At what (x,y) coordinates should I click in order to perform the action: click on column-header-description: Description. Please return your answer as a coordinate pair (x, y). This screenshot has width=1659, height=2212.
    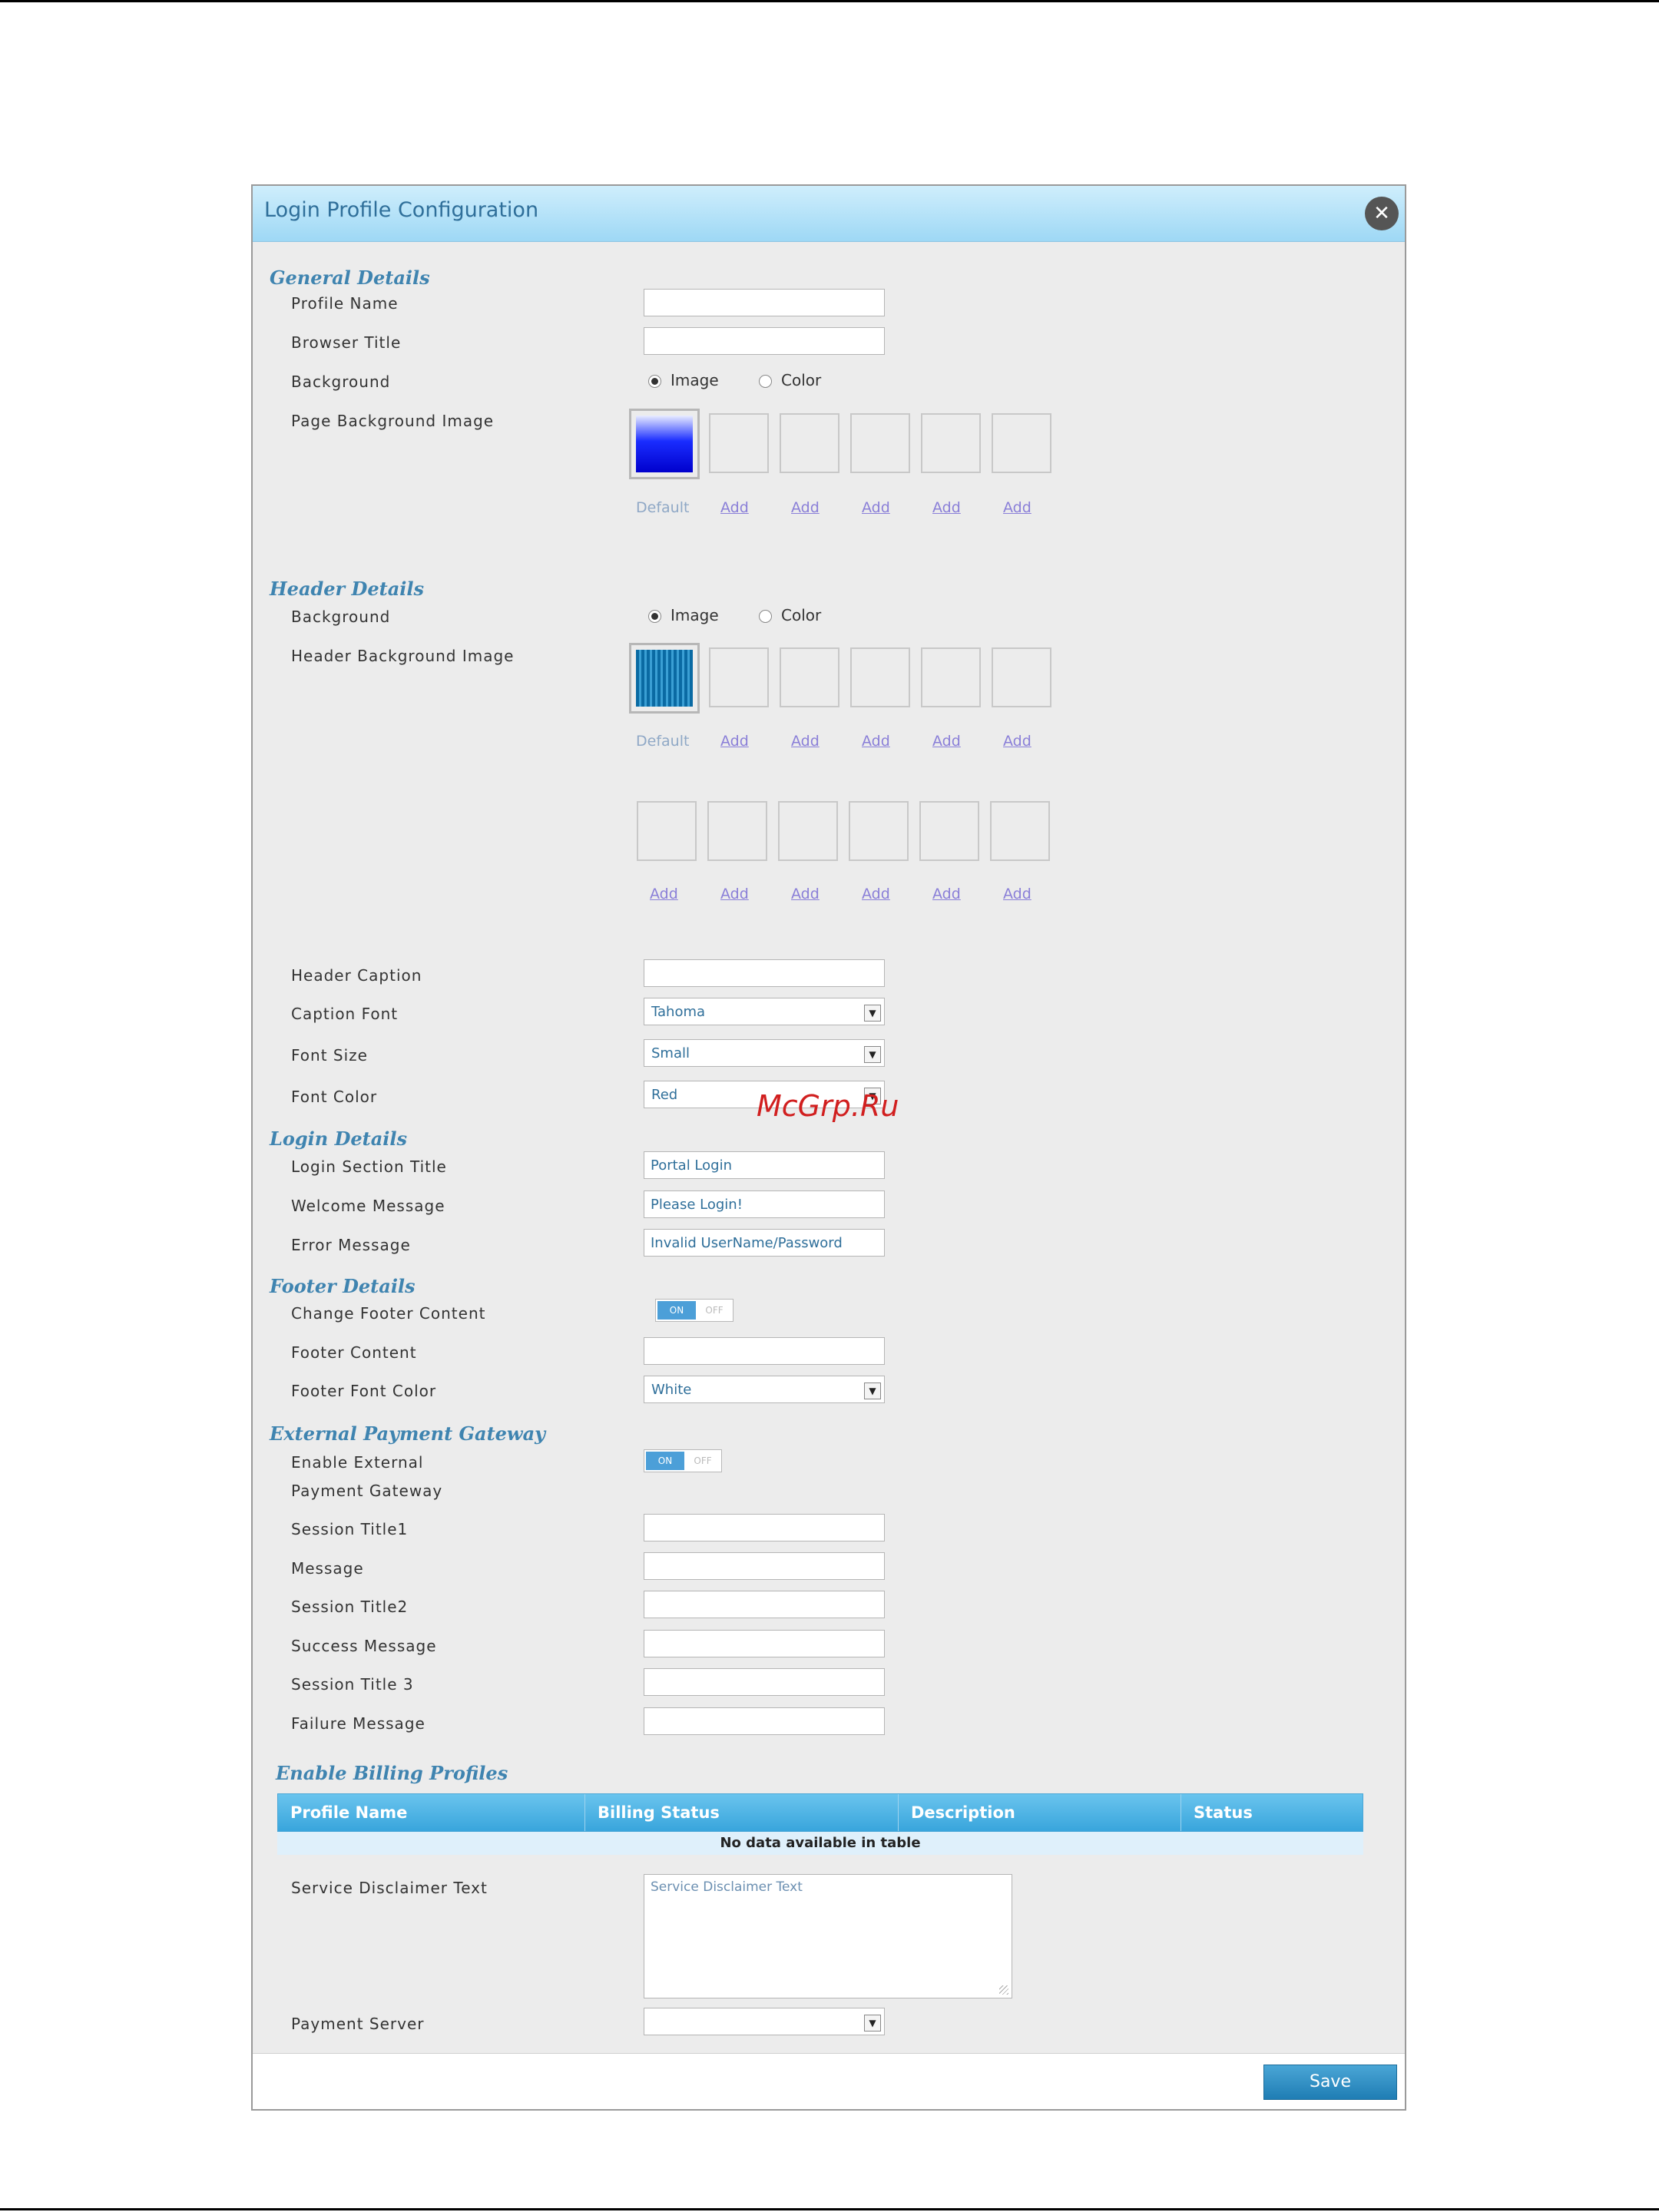
    Looking at the image, I should click on (1040, 1813).